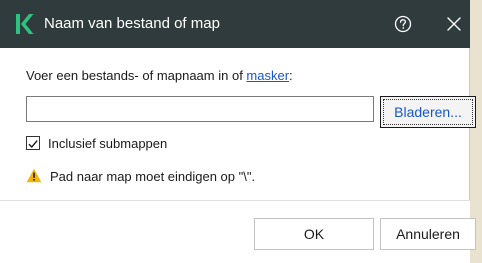  I want to click on include-subfolders-label: Inclusief submappen, so click(107, 143).